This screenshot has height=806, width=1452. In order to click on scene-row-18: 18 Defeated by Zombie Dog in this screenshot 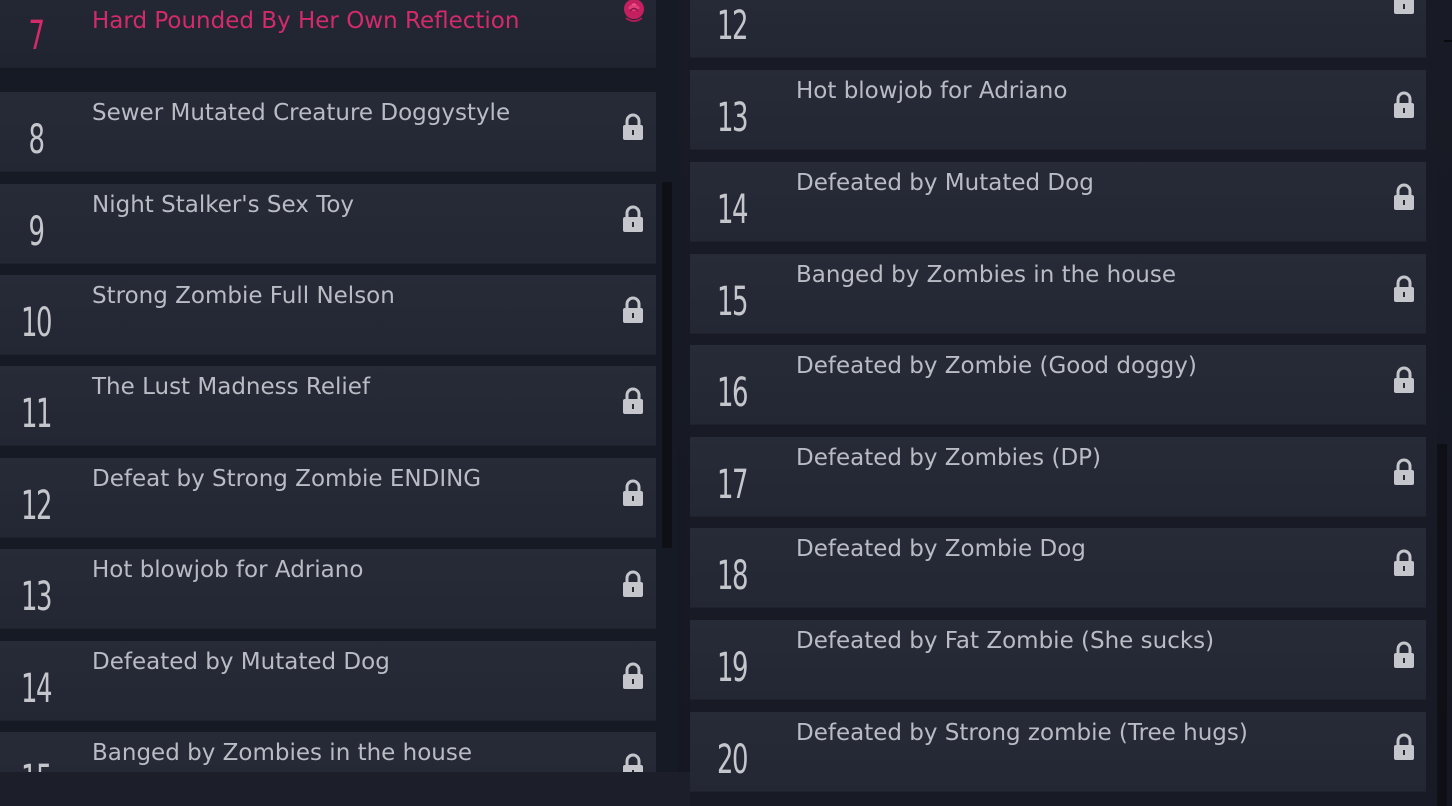, I will do `click(1058, 568)`.